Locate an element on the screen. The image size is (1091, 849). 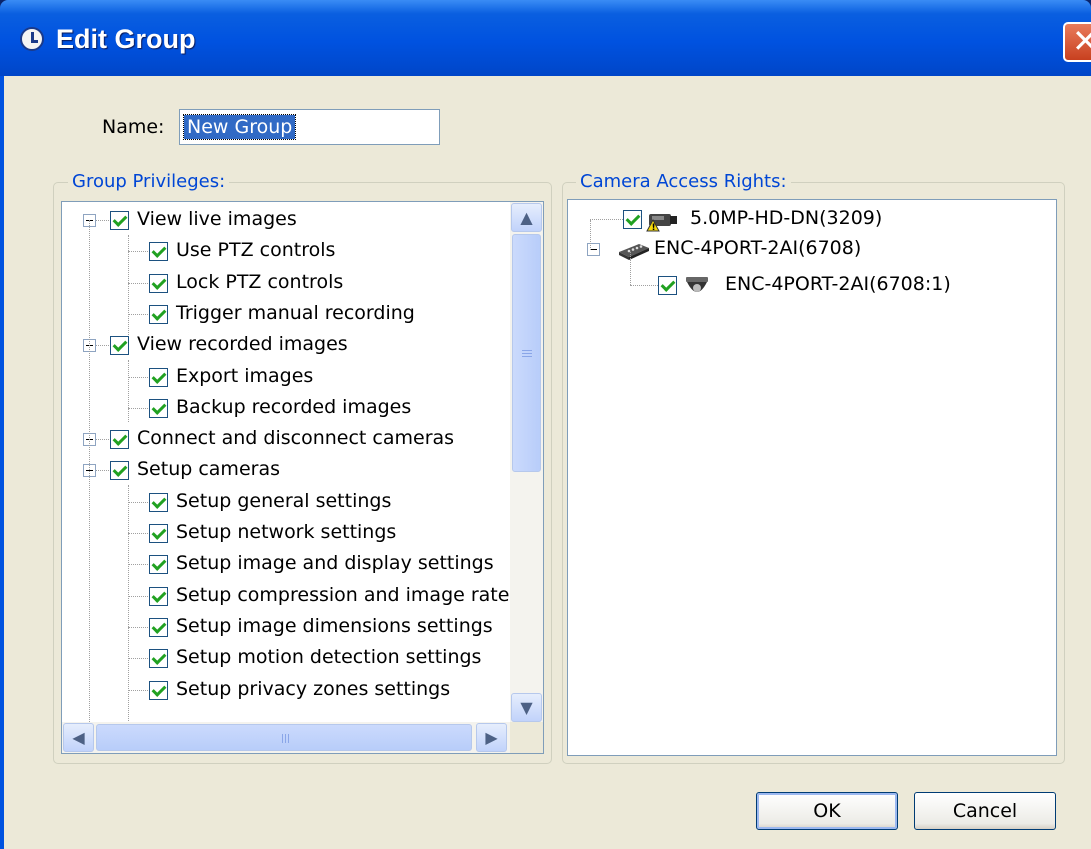
name-label: Name: is located at coordinates (133, 127).